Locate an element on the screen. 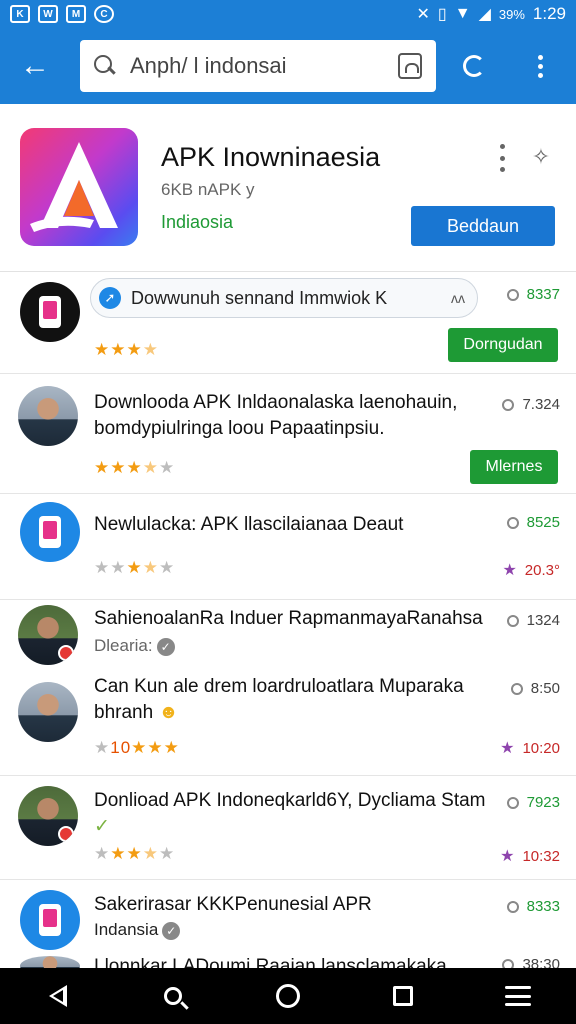 This screenshot has height=1024, width=576. notification-icon: K is located at coordinates (20, 14).